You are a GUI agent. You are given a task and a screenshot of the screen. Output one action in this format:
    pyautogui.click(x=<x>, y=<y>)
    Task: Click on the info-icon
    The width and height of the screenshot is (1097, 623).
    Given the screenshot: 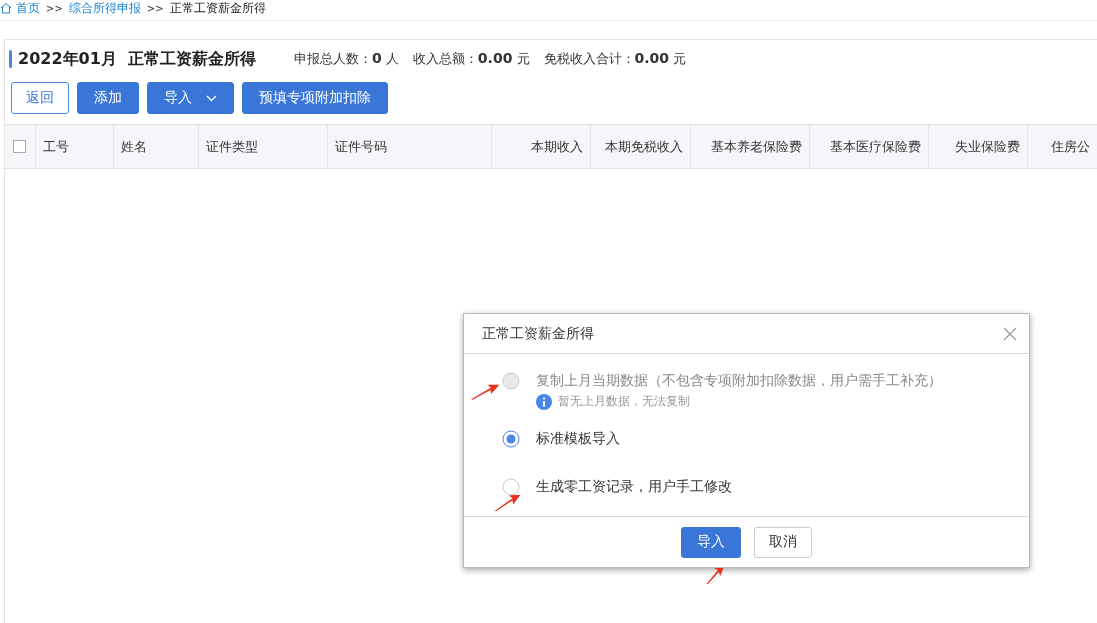 What is the action you would take?
    pyautogui.click(x=544, y=401)
    